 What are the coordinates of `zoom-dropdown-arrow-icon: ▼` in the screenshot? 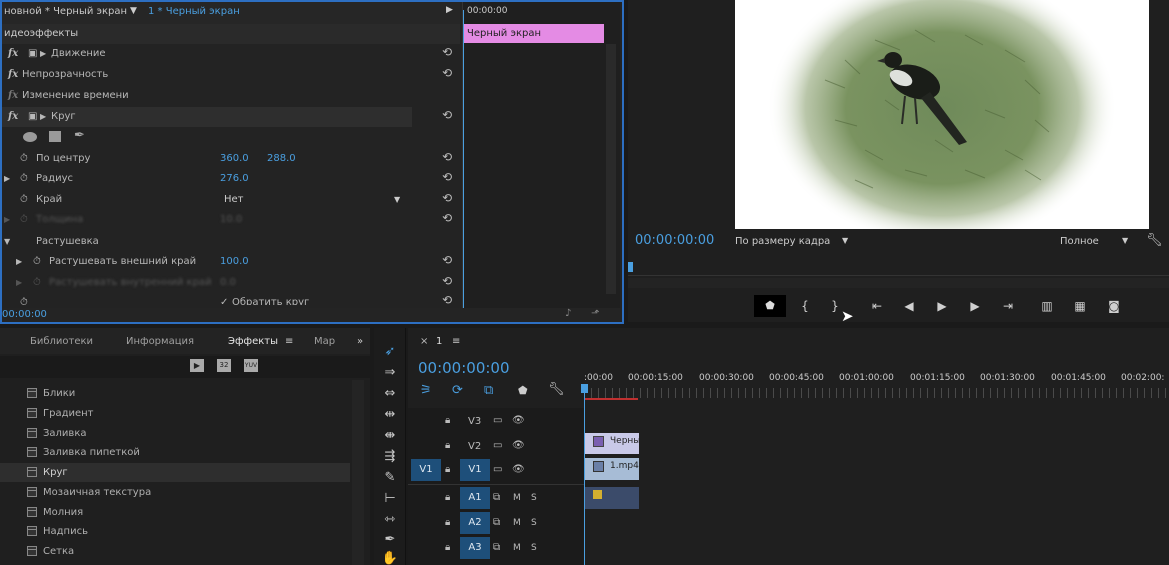 It's located at (845, 240).